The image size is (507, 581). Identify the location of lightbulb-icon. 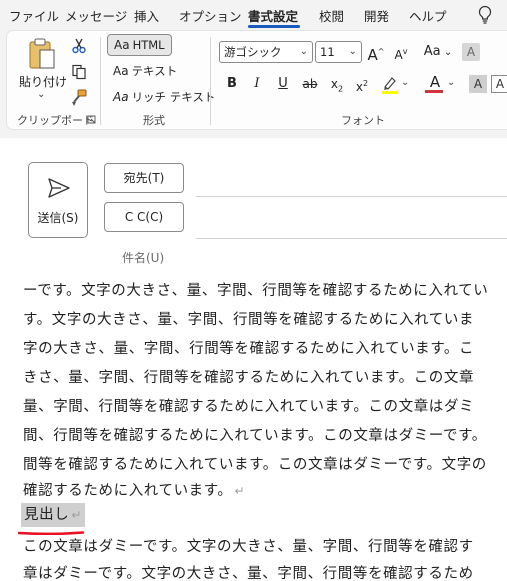
(485, 15).